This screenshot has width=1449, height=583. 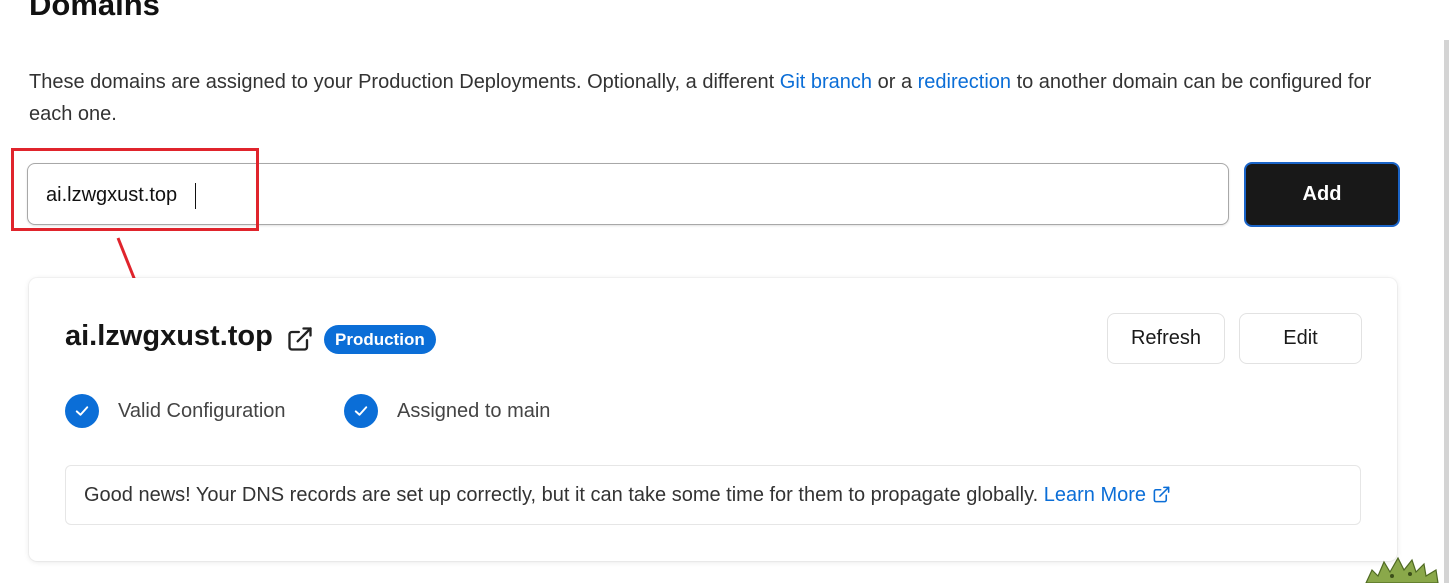 What do you see at coordinates (1095, 495) in the screenshot?
I see `learn-more-label: Learn More` at bounding box center [1095, 495].